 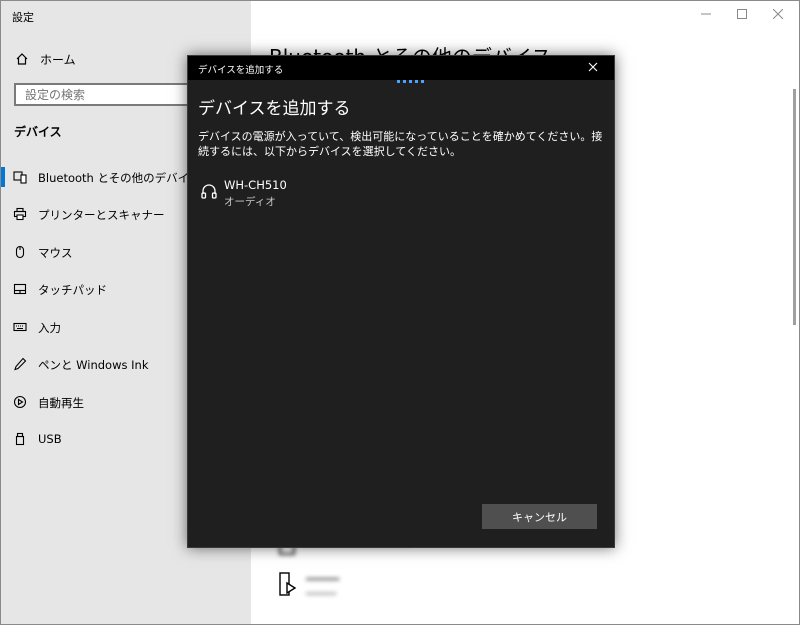 What do you see at coordinates (321, 594) in the screenshot?
I see `background-device-status: ━━━━━` at bounding box center [321, 594].